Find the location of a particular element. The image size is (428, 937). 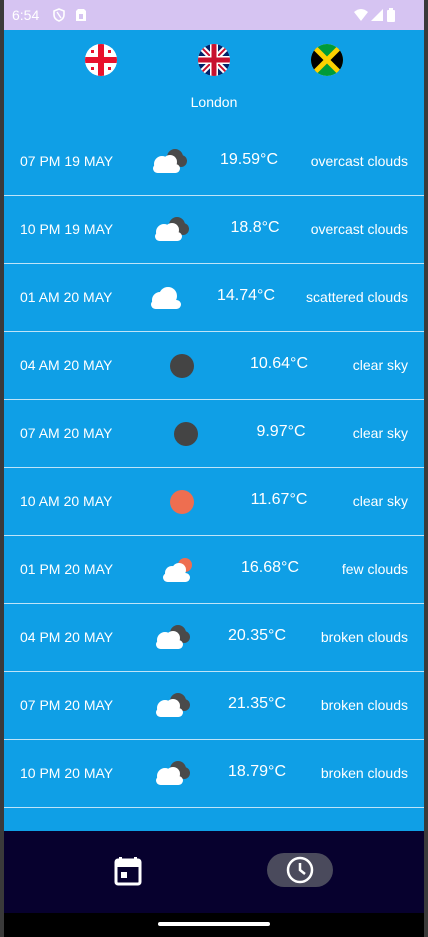

forecast-time: 10 PM 20 MAY is located at coordinates (67, 773).